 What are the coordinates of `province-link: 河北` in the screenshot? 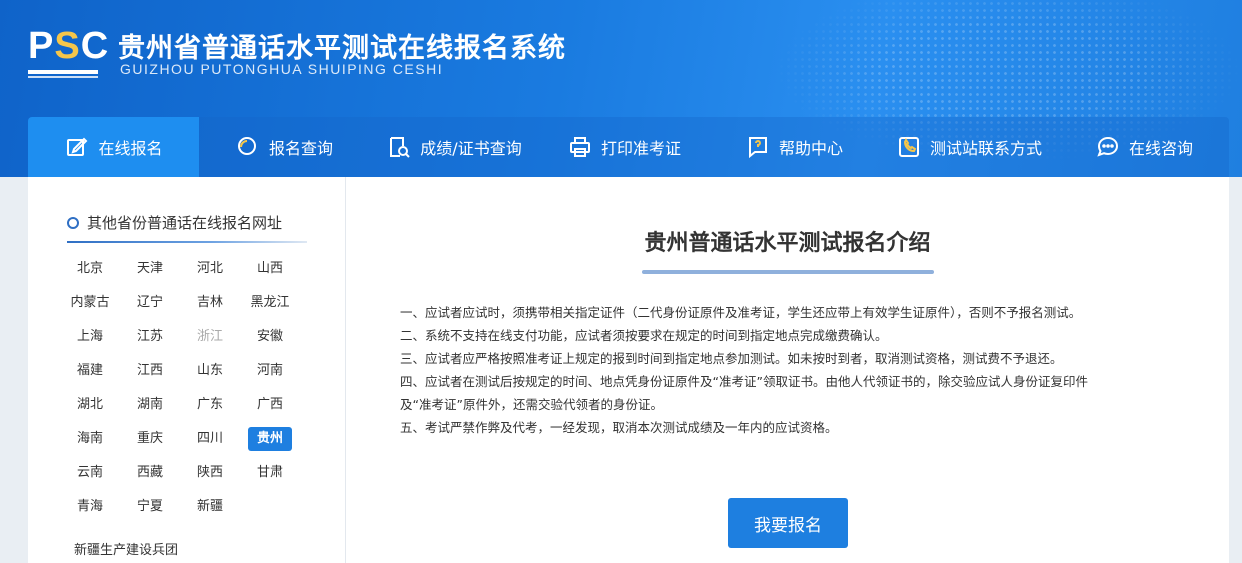 It's located at (210, 269).